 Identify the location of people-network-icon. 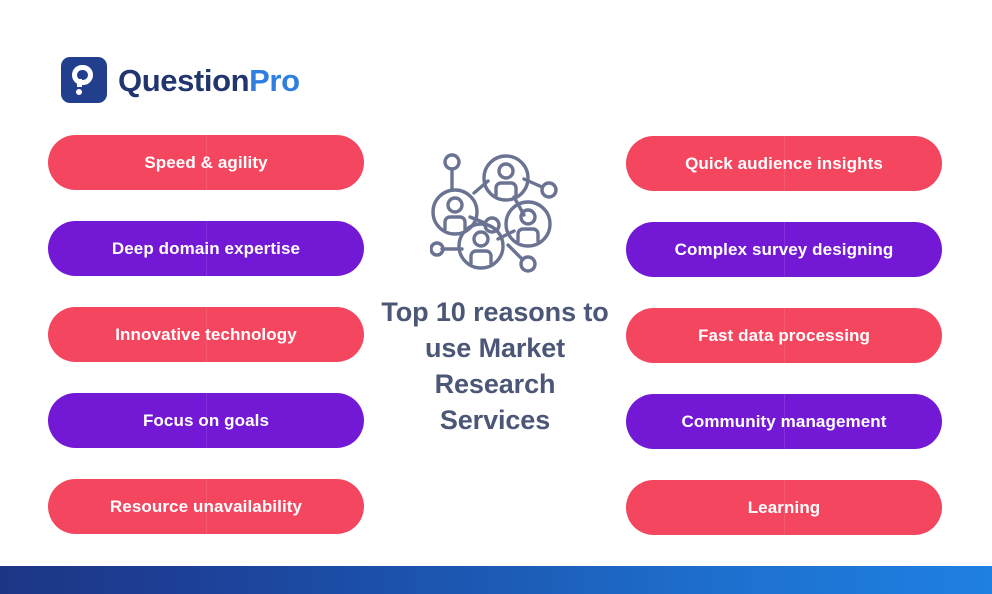
(494, 213).